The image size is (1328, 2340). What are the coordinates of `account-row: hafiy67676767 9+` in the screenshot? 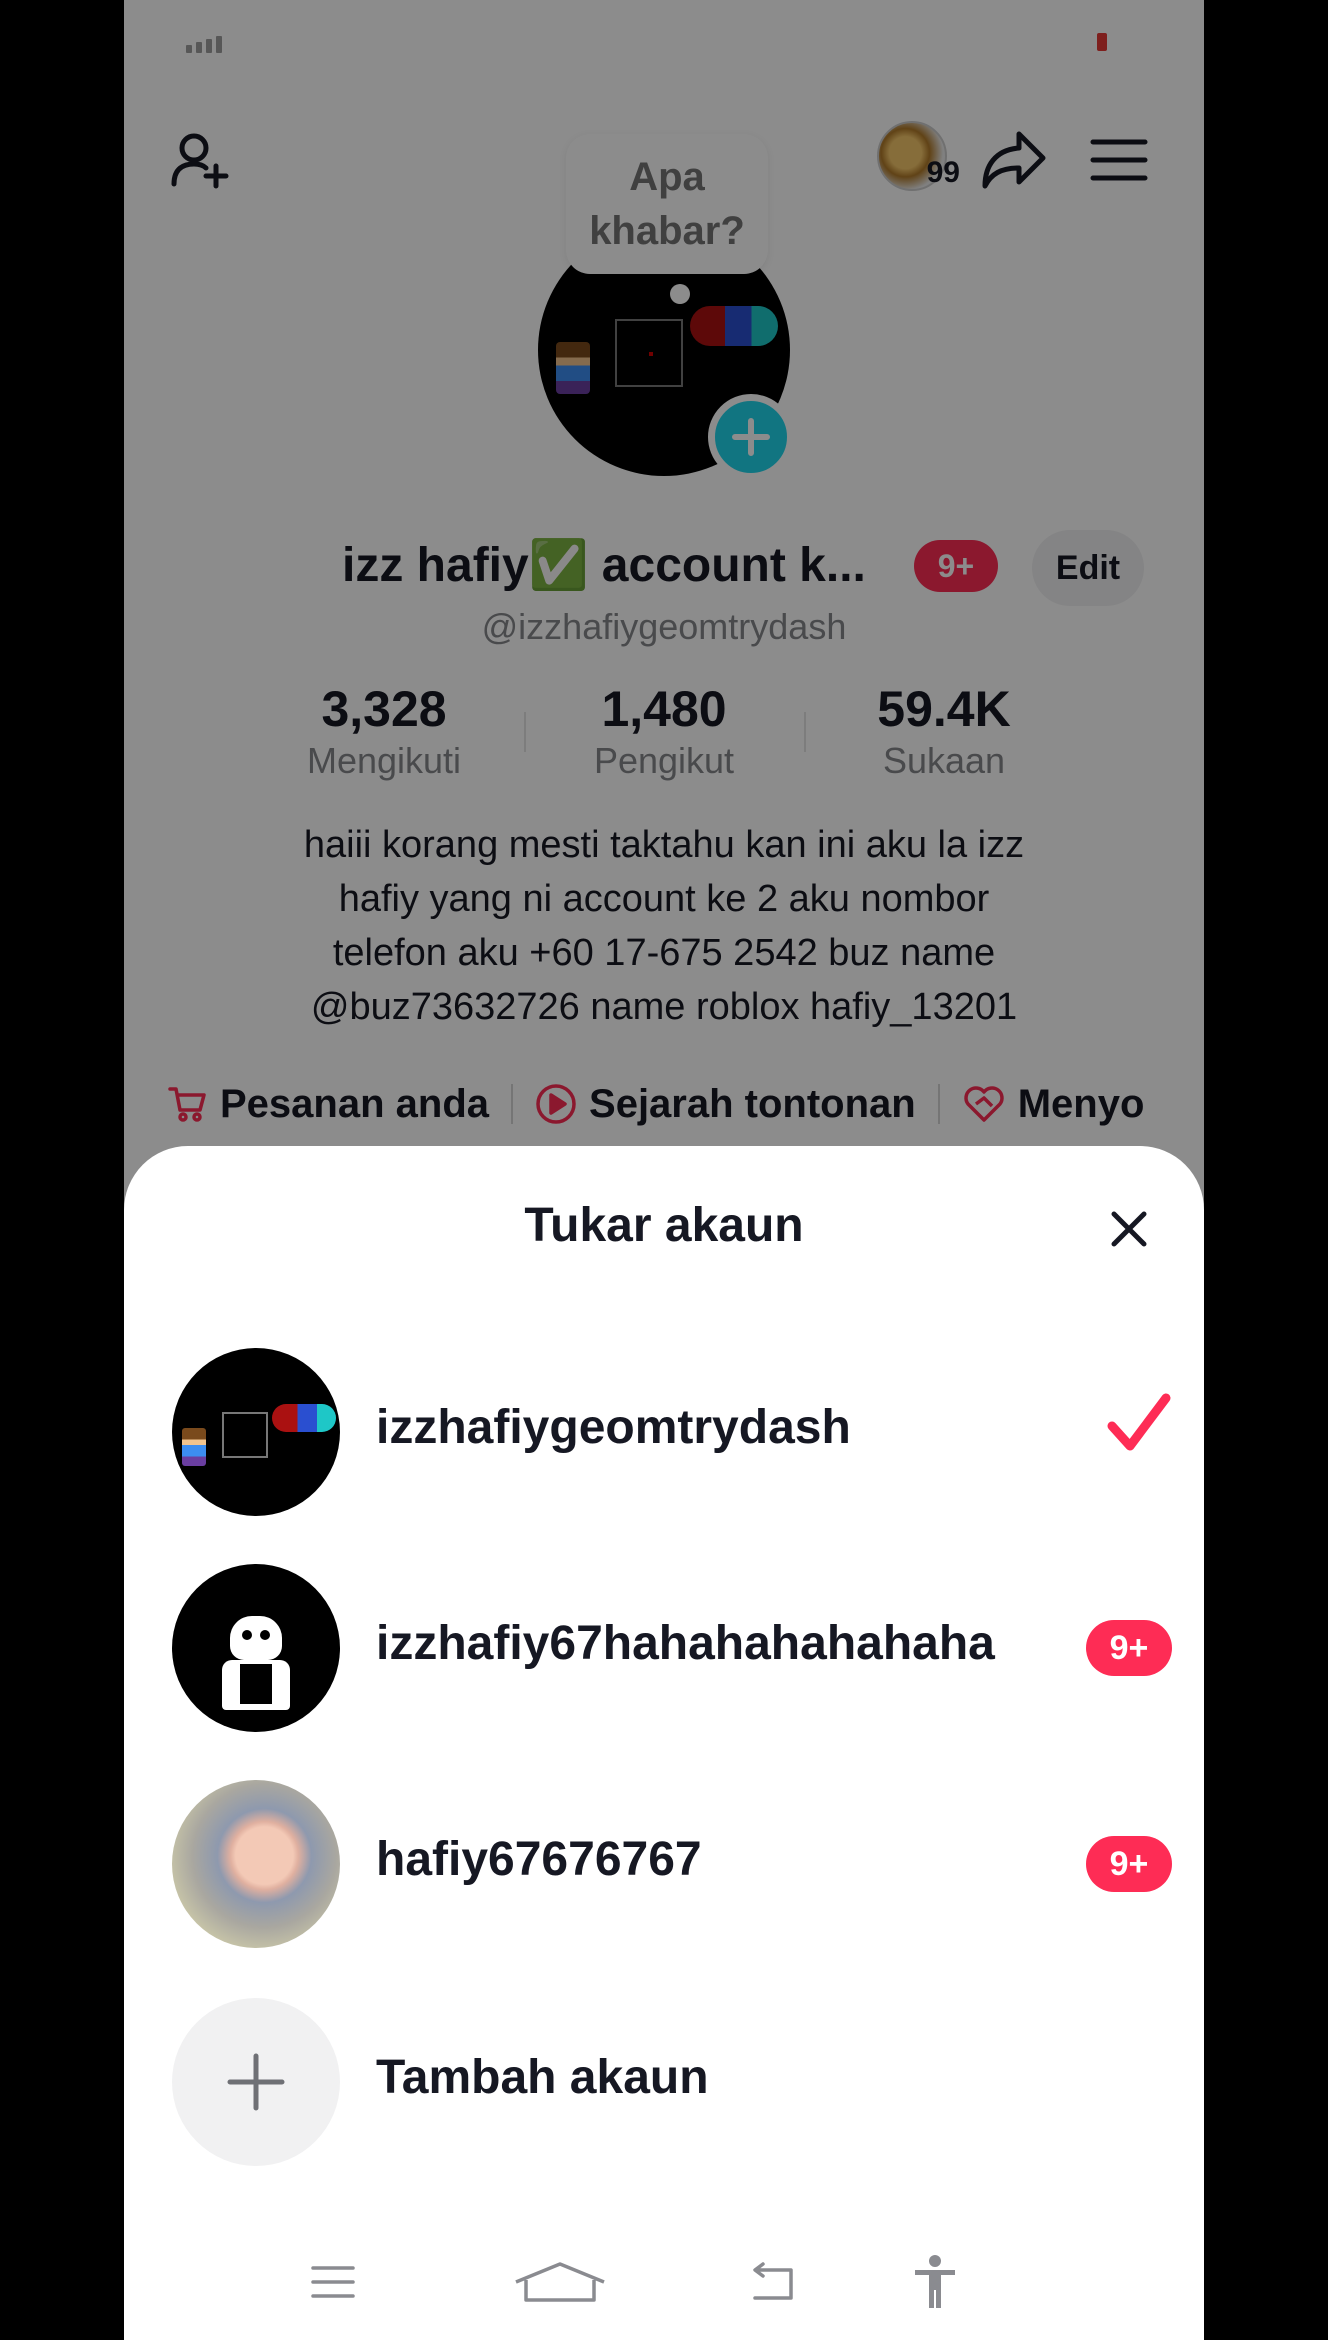 It's located at (672, 1864).